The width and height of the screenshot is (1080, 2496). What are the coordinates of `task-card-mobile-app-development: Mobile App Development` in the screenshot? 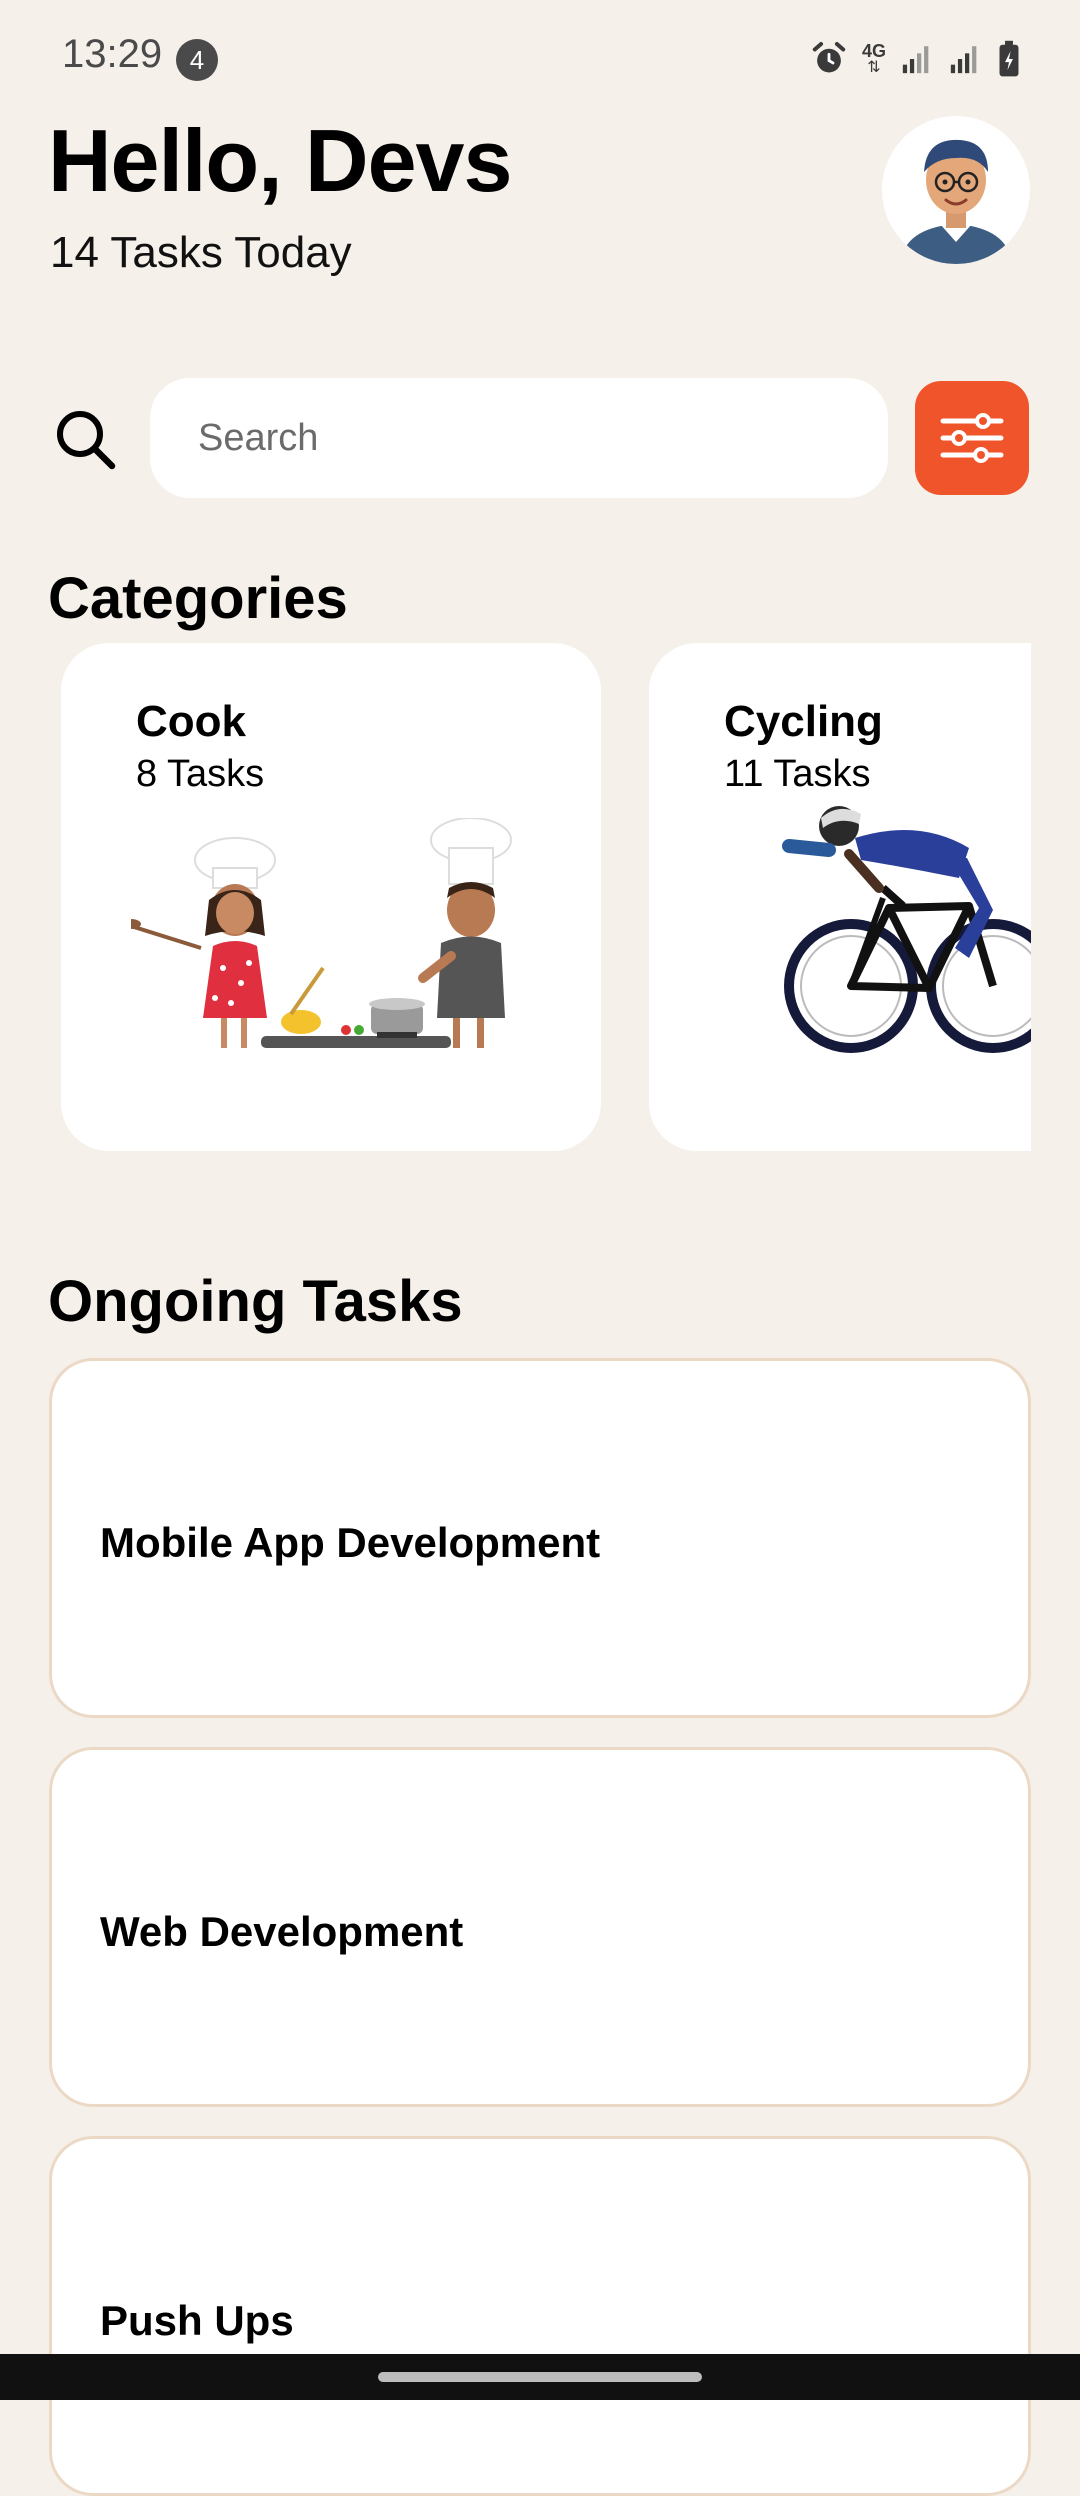 It's located at (540, 1538).